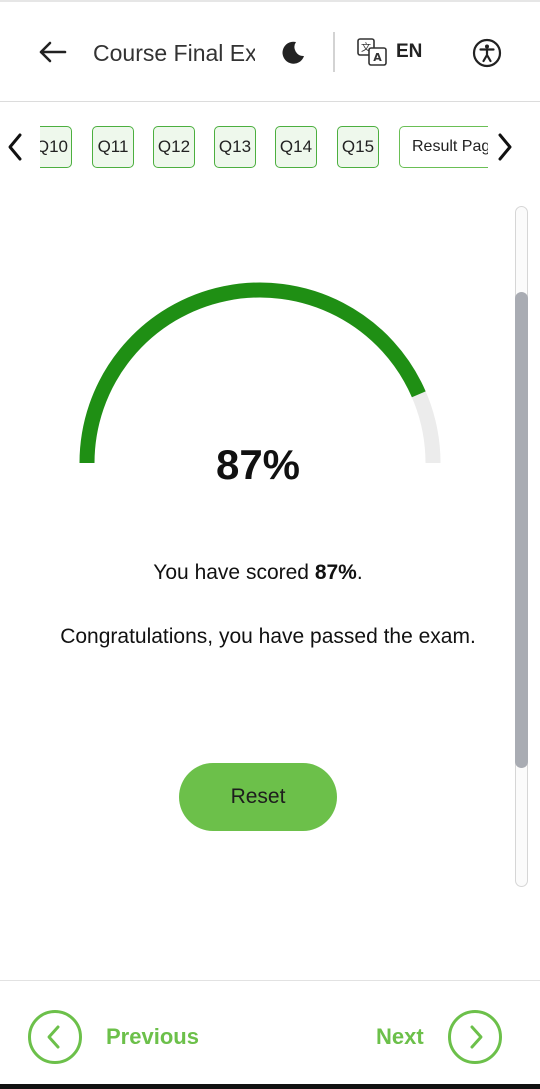  I want to click on tab-q14: Q14, so click(296, 147).